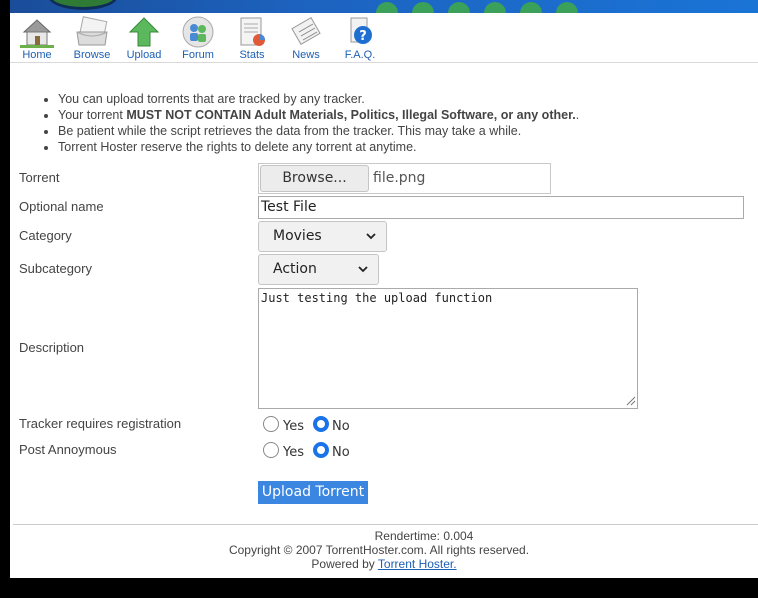  Describe the element at coordinates (295, 269) in the screenshot. I see `subcategory-selected-value: Action` at that location.